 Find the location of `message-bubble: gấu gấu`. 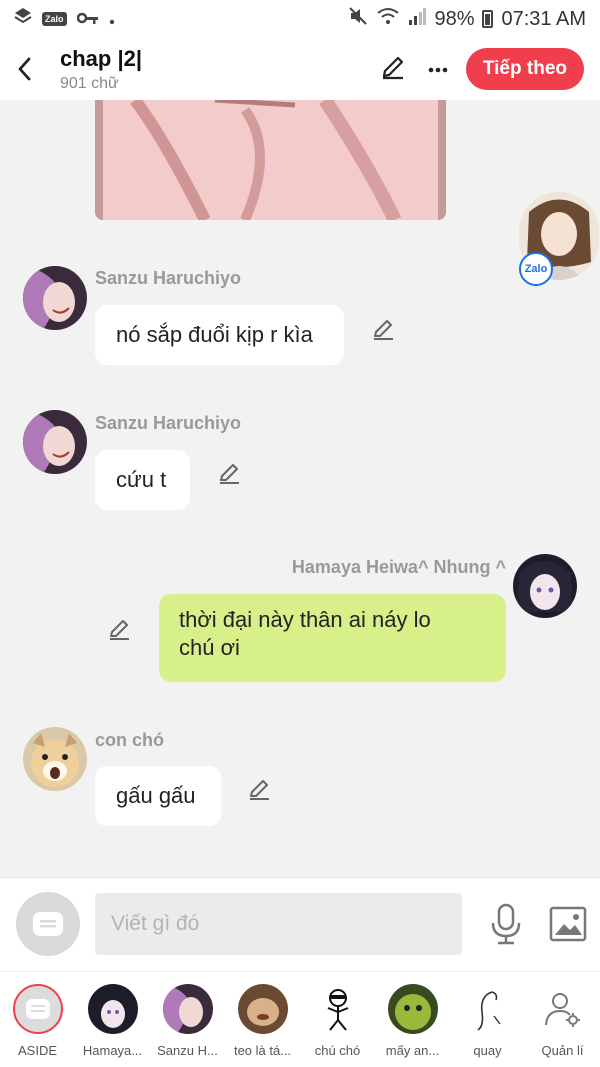

message-bubble: gấu gấu is located at coordinates (158, 796).